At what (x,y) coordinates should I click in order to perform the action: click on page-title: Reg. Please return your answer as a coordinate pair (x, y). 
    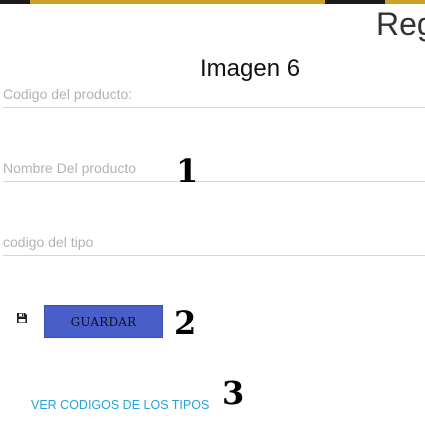
    Looking at the image, I should click on (400, 24).